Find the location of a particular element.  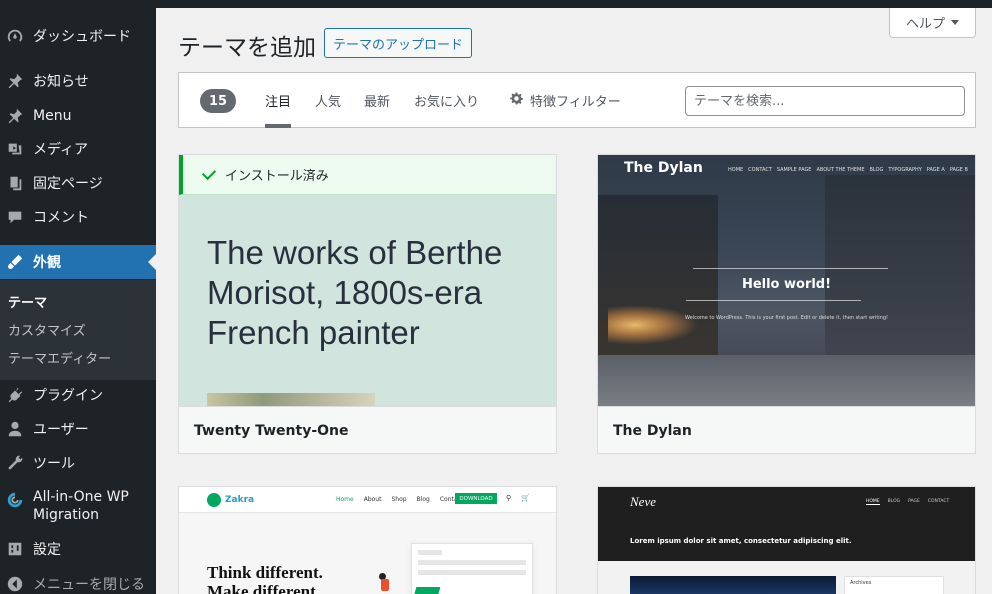

sidebar-item-posts: お知らせ is located at coordinates (78, 81).